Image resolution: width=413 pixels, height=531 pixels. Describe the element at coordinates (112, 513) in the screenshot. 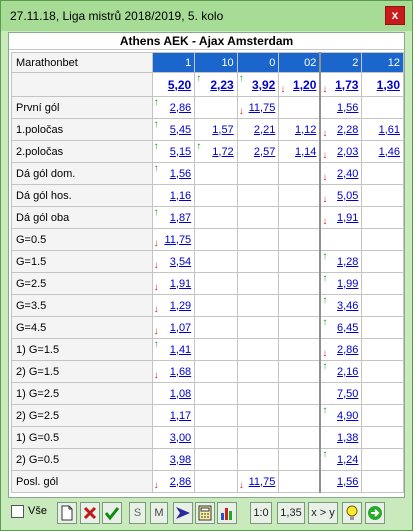

I see `confirm-button` at that location.